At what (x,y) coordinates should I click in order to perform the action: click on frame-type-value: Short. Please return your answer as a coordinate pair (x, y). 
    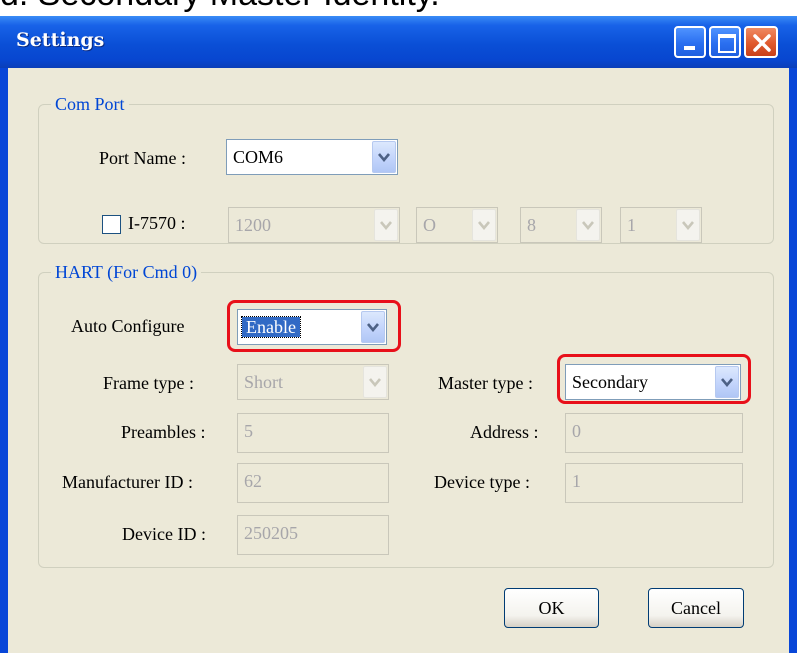
    Looking at the image, I should click on (264, 382).